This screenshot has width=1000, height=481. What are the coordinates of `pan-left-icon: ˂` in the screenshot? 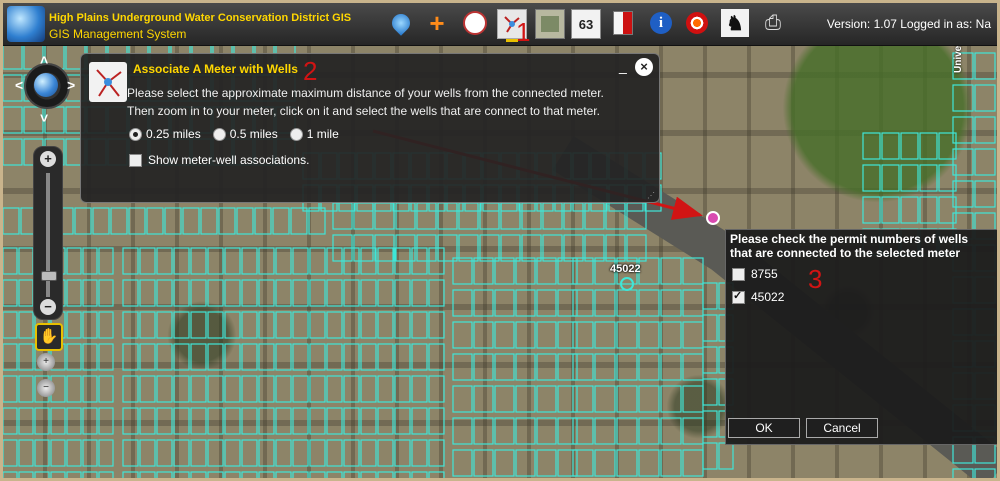 It's located at (19, 85).